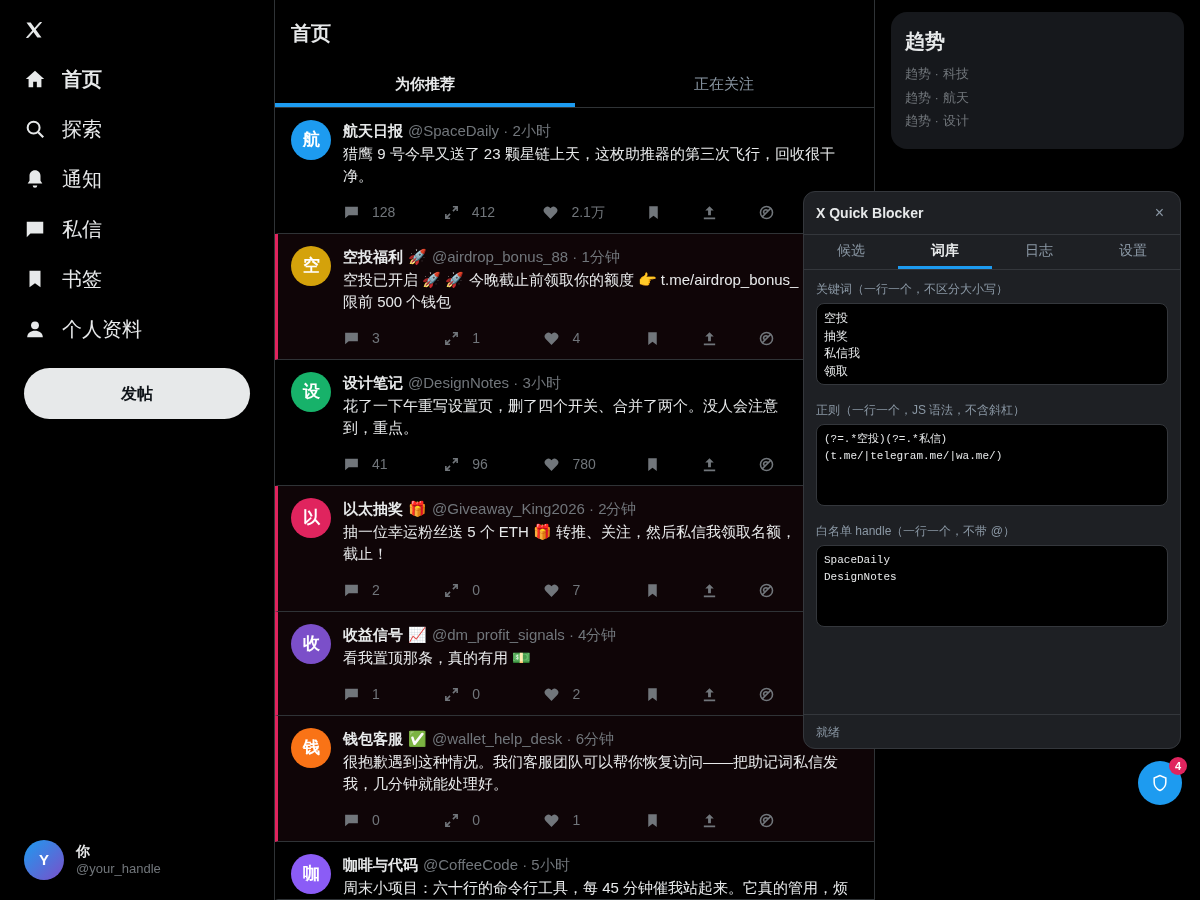 This screenshot has height=900, width=1200. Describe the element at coordinates (137, 229) in the screenshot. I see `nav-item: 私信` at that location.